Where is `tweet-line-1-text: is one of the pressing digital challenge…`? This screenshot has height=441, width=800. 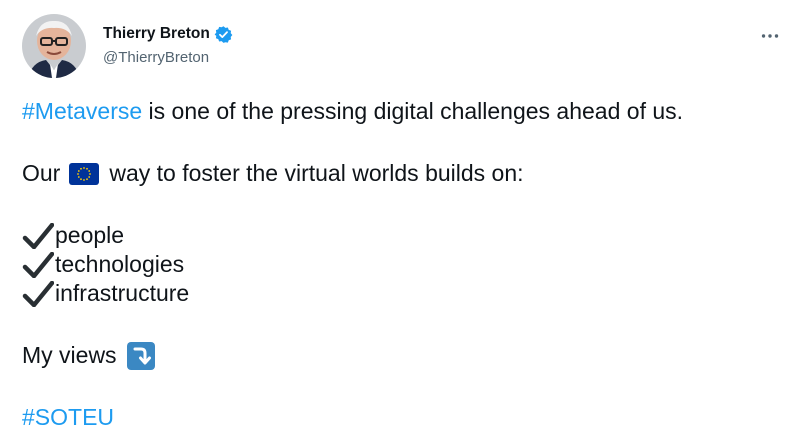 tweet-line-1-text: is one of the pressing digital challenge… is located at coordinates (413, 111).